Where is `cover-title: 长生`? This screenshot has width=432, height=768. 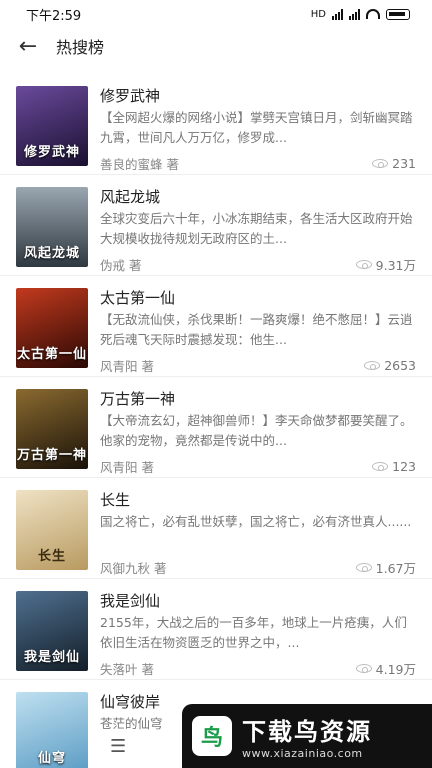
cover-title: 长生 is located at coordinates (51, 556).